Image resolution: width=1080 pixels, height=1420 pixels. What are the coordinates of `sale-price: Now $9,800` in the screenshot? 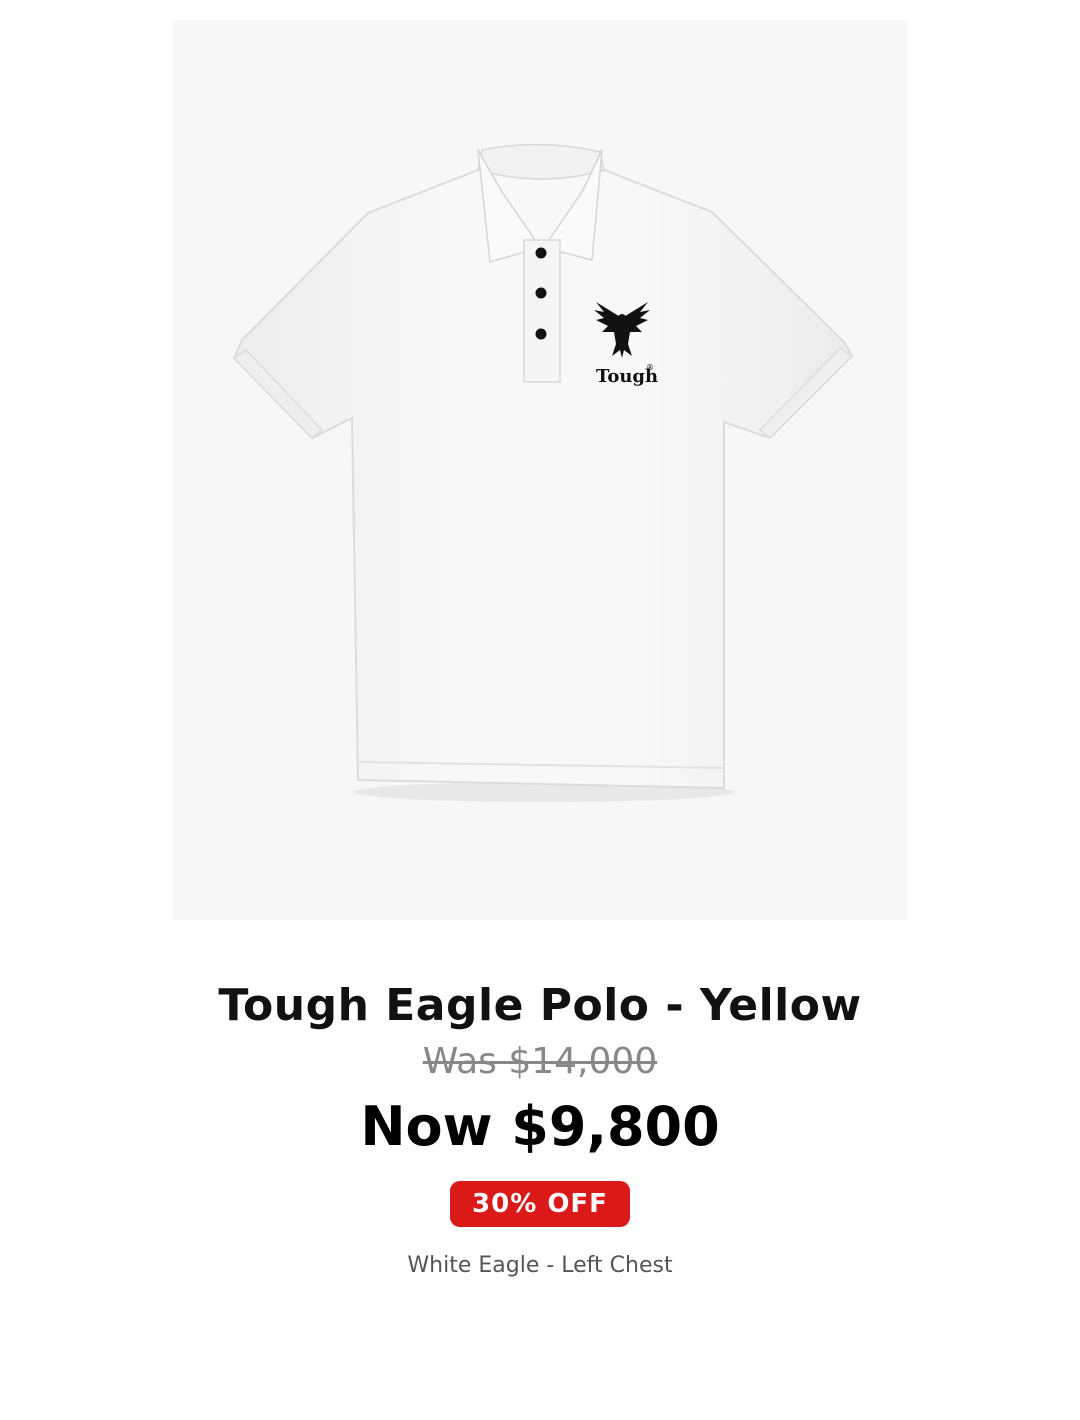 It's located at (540, 1126).